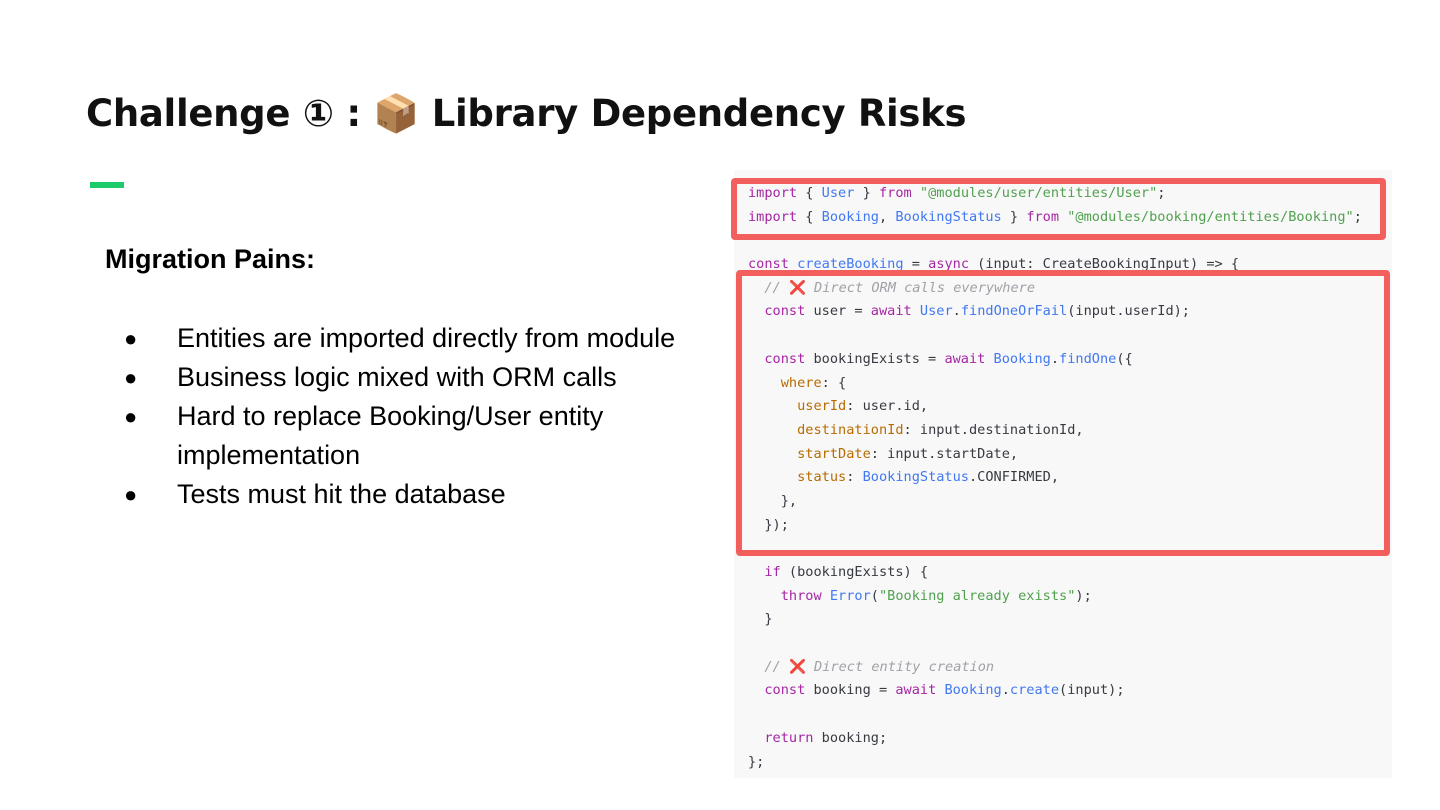 This screenshot has width=1440, height=810. Describe the element at coordinates (107, 185) in the screenshot. I see `title-accent-bar` at that location.